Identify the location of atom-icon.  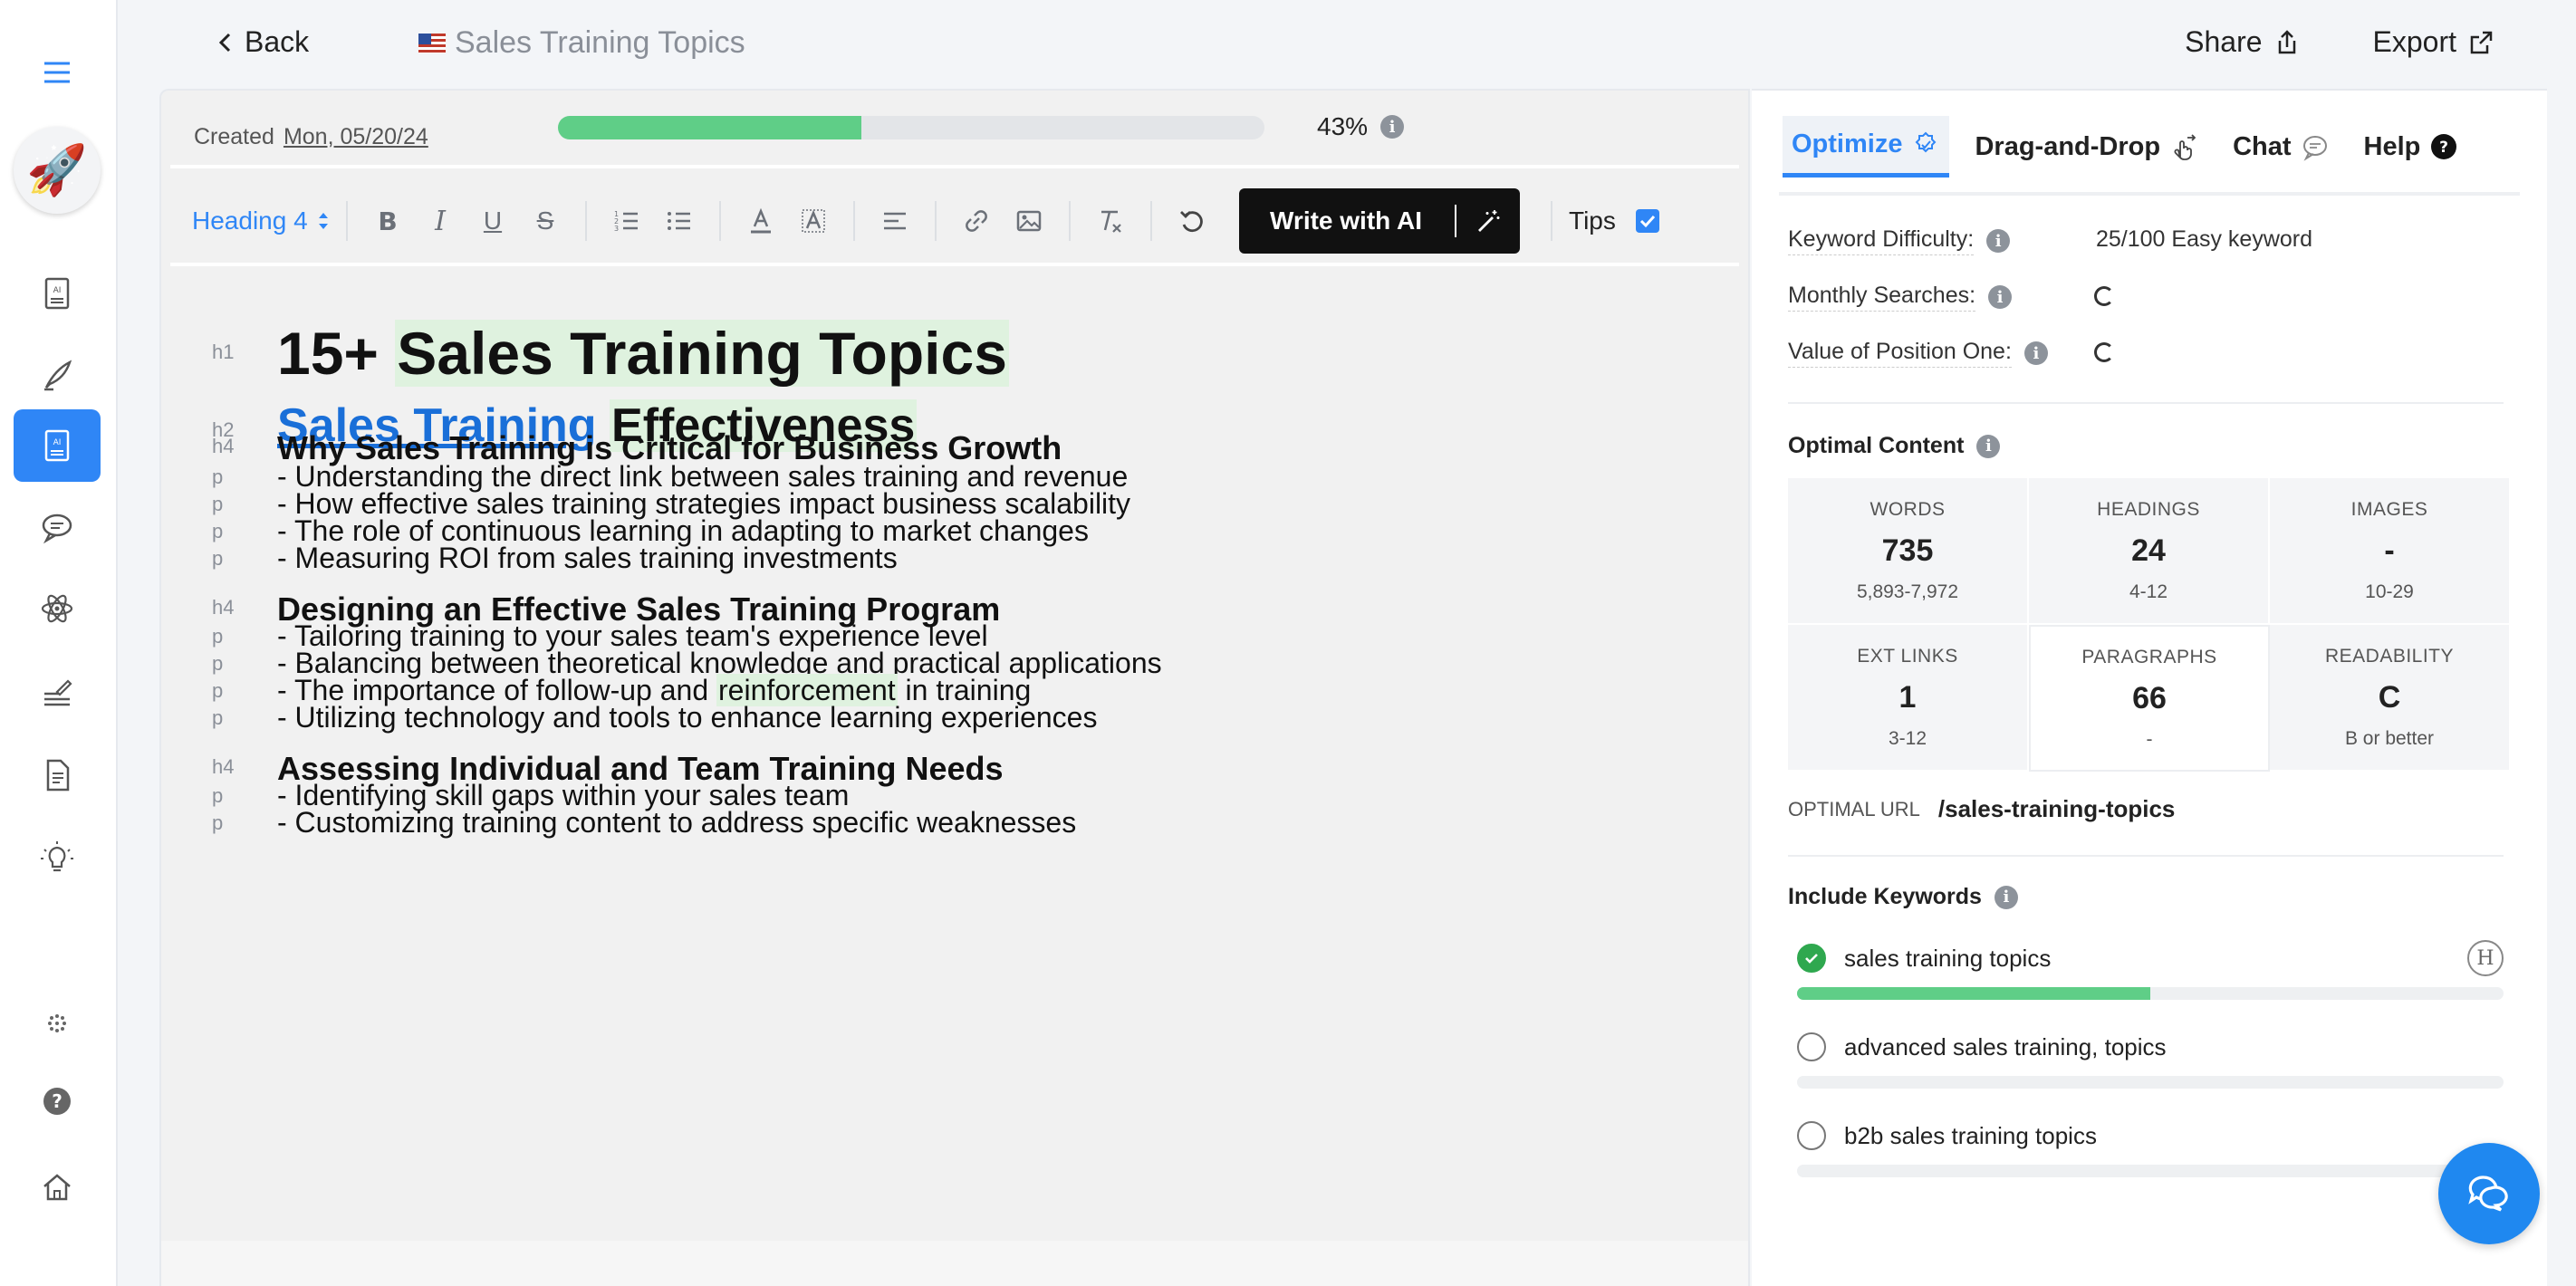
(57, 608).